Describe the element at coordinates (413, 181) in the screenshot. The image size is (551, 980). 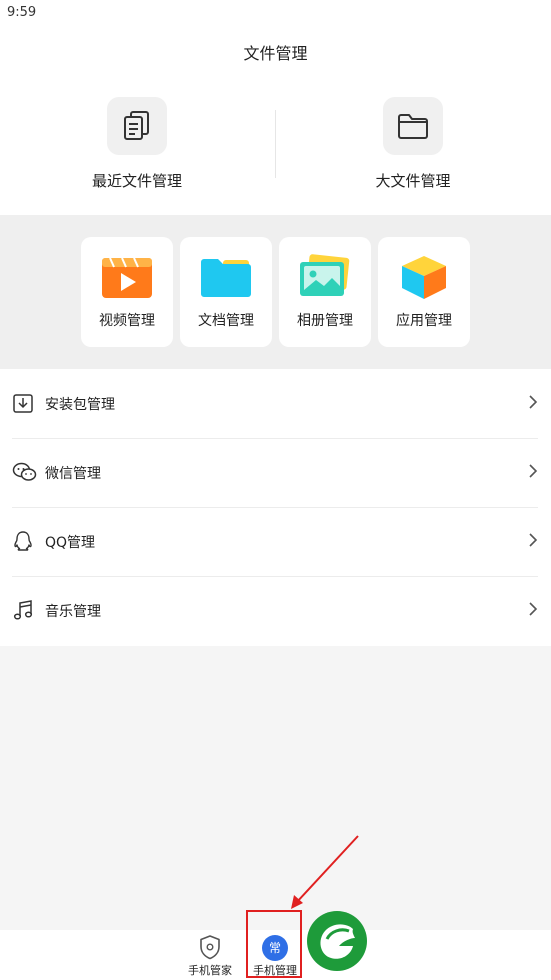
I see `large-files-label: 大文件管理` at that location.